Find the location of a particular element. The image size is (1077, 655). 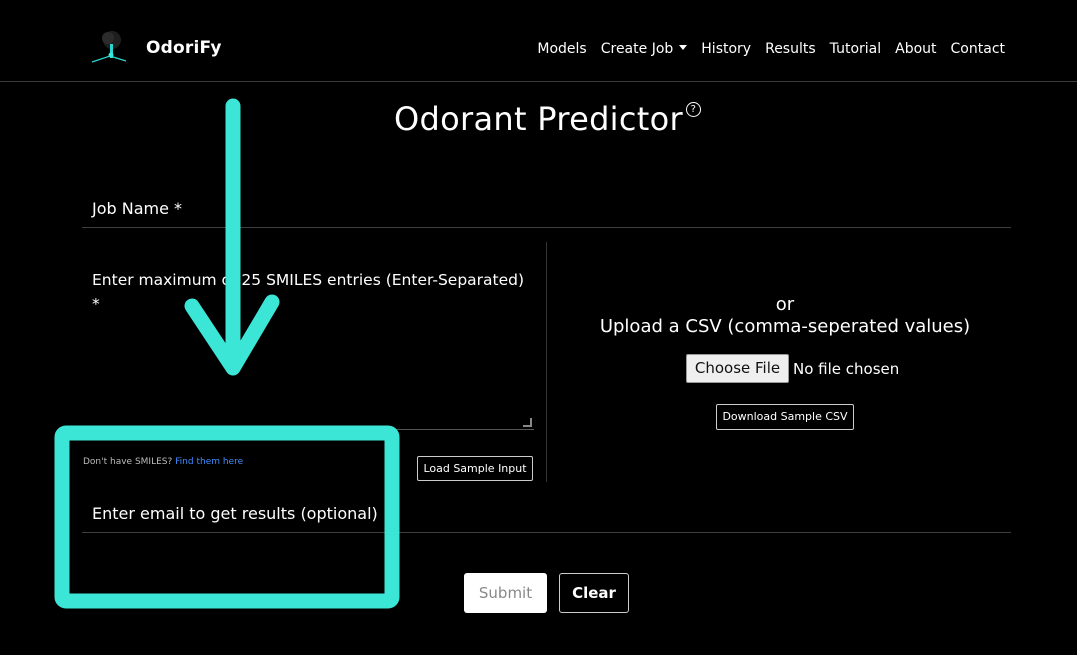

or-text: or is located at coordinates (785, 304).